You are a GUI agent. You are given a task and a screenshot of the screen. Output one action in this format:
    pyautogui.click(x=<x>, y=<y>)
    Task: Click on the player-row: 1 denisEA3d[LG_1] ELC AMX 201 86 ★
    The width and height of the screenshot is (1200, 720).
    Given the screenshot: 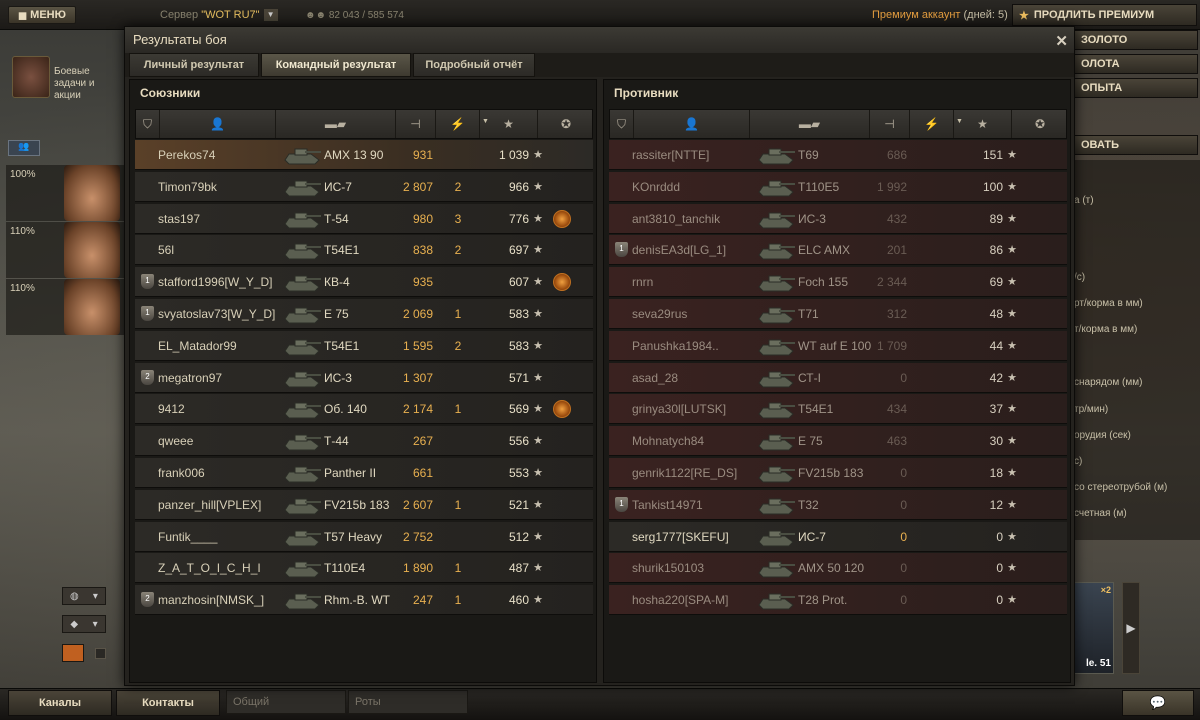 What is the action you would take?
    pyautogui.click(x=838, y=250)
    